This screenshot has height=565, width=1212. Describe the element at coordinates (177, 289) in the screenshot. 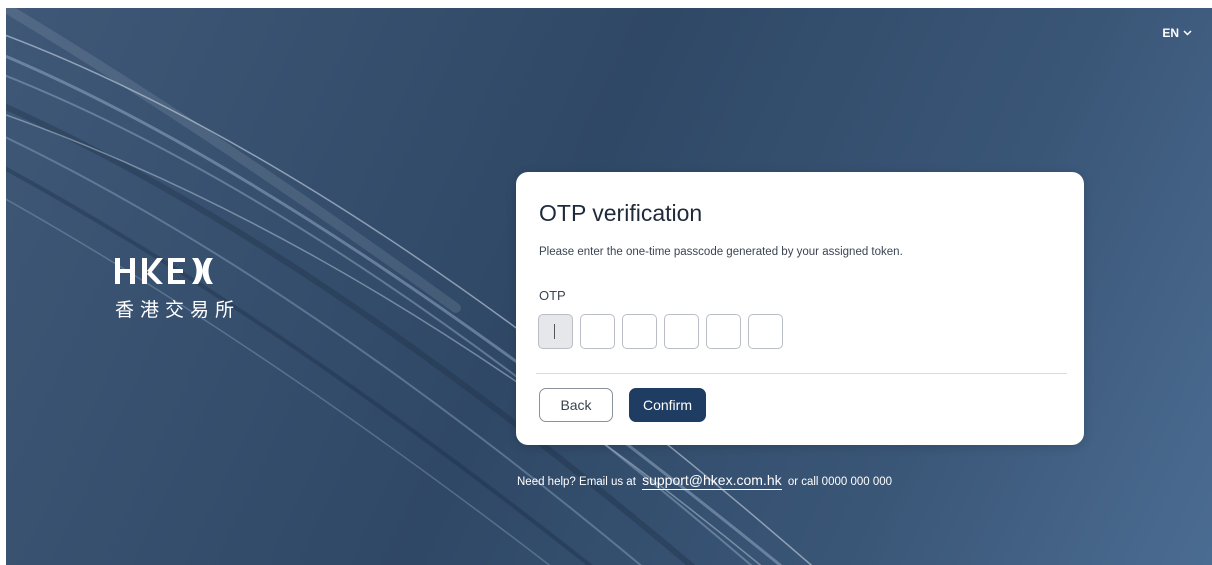

I see `hkex-logo-mark: 香港交易所` at that location.